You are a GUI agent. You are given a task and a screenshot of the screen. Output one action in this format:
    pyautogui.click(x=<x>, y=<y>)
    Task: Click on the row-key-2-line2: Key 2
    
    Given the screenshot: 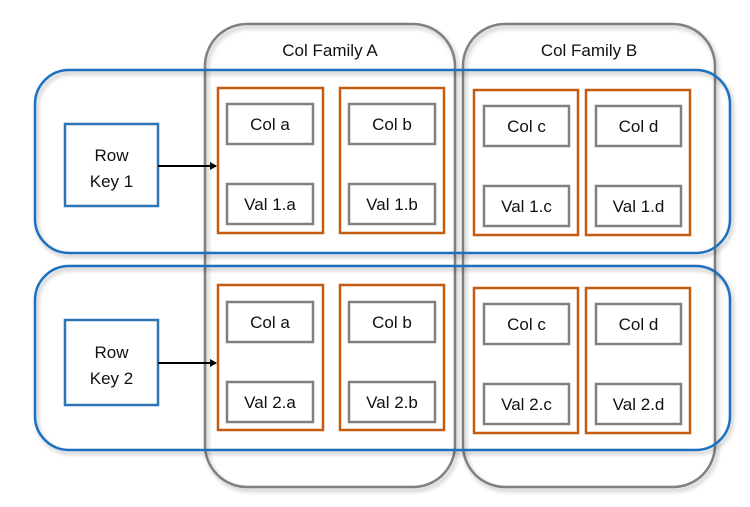 What is the action you would take?
    pyautogui.click(x=111, y=378)
    